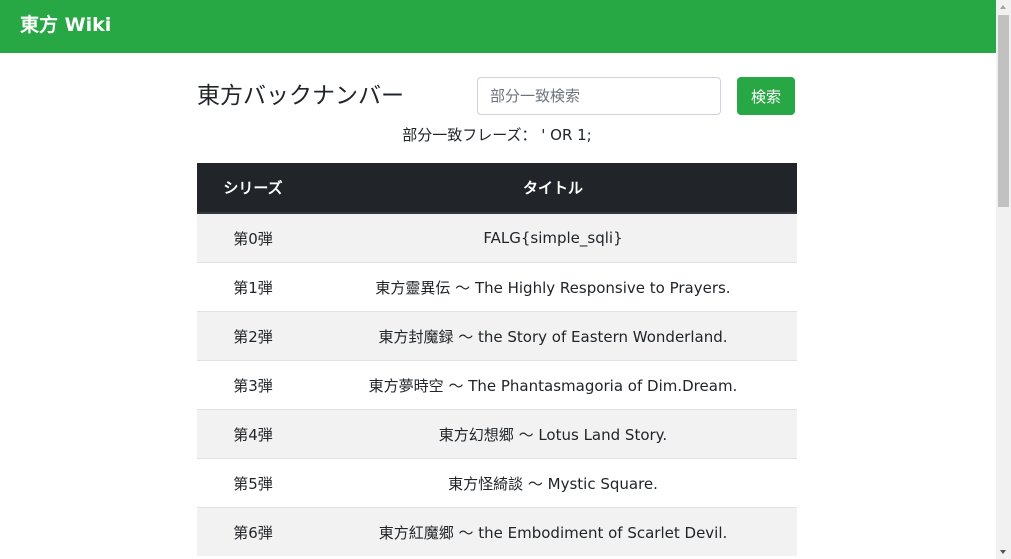 The image size is (1011, 559). I want to click on title-cell: 東方幻想郷 〜 Lotus Land Story., so click(553, 434).